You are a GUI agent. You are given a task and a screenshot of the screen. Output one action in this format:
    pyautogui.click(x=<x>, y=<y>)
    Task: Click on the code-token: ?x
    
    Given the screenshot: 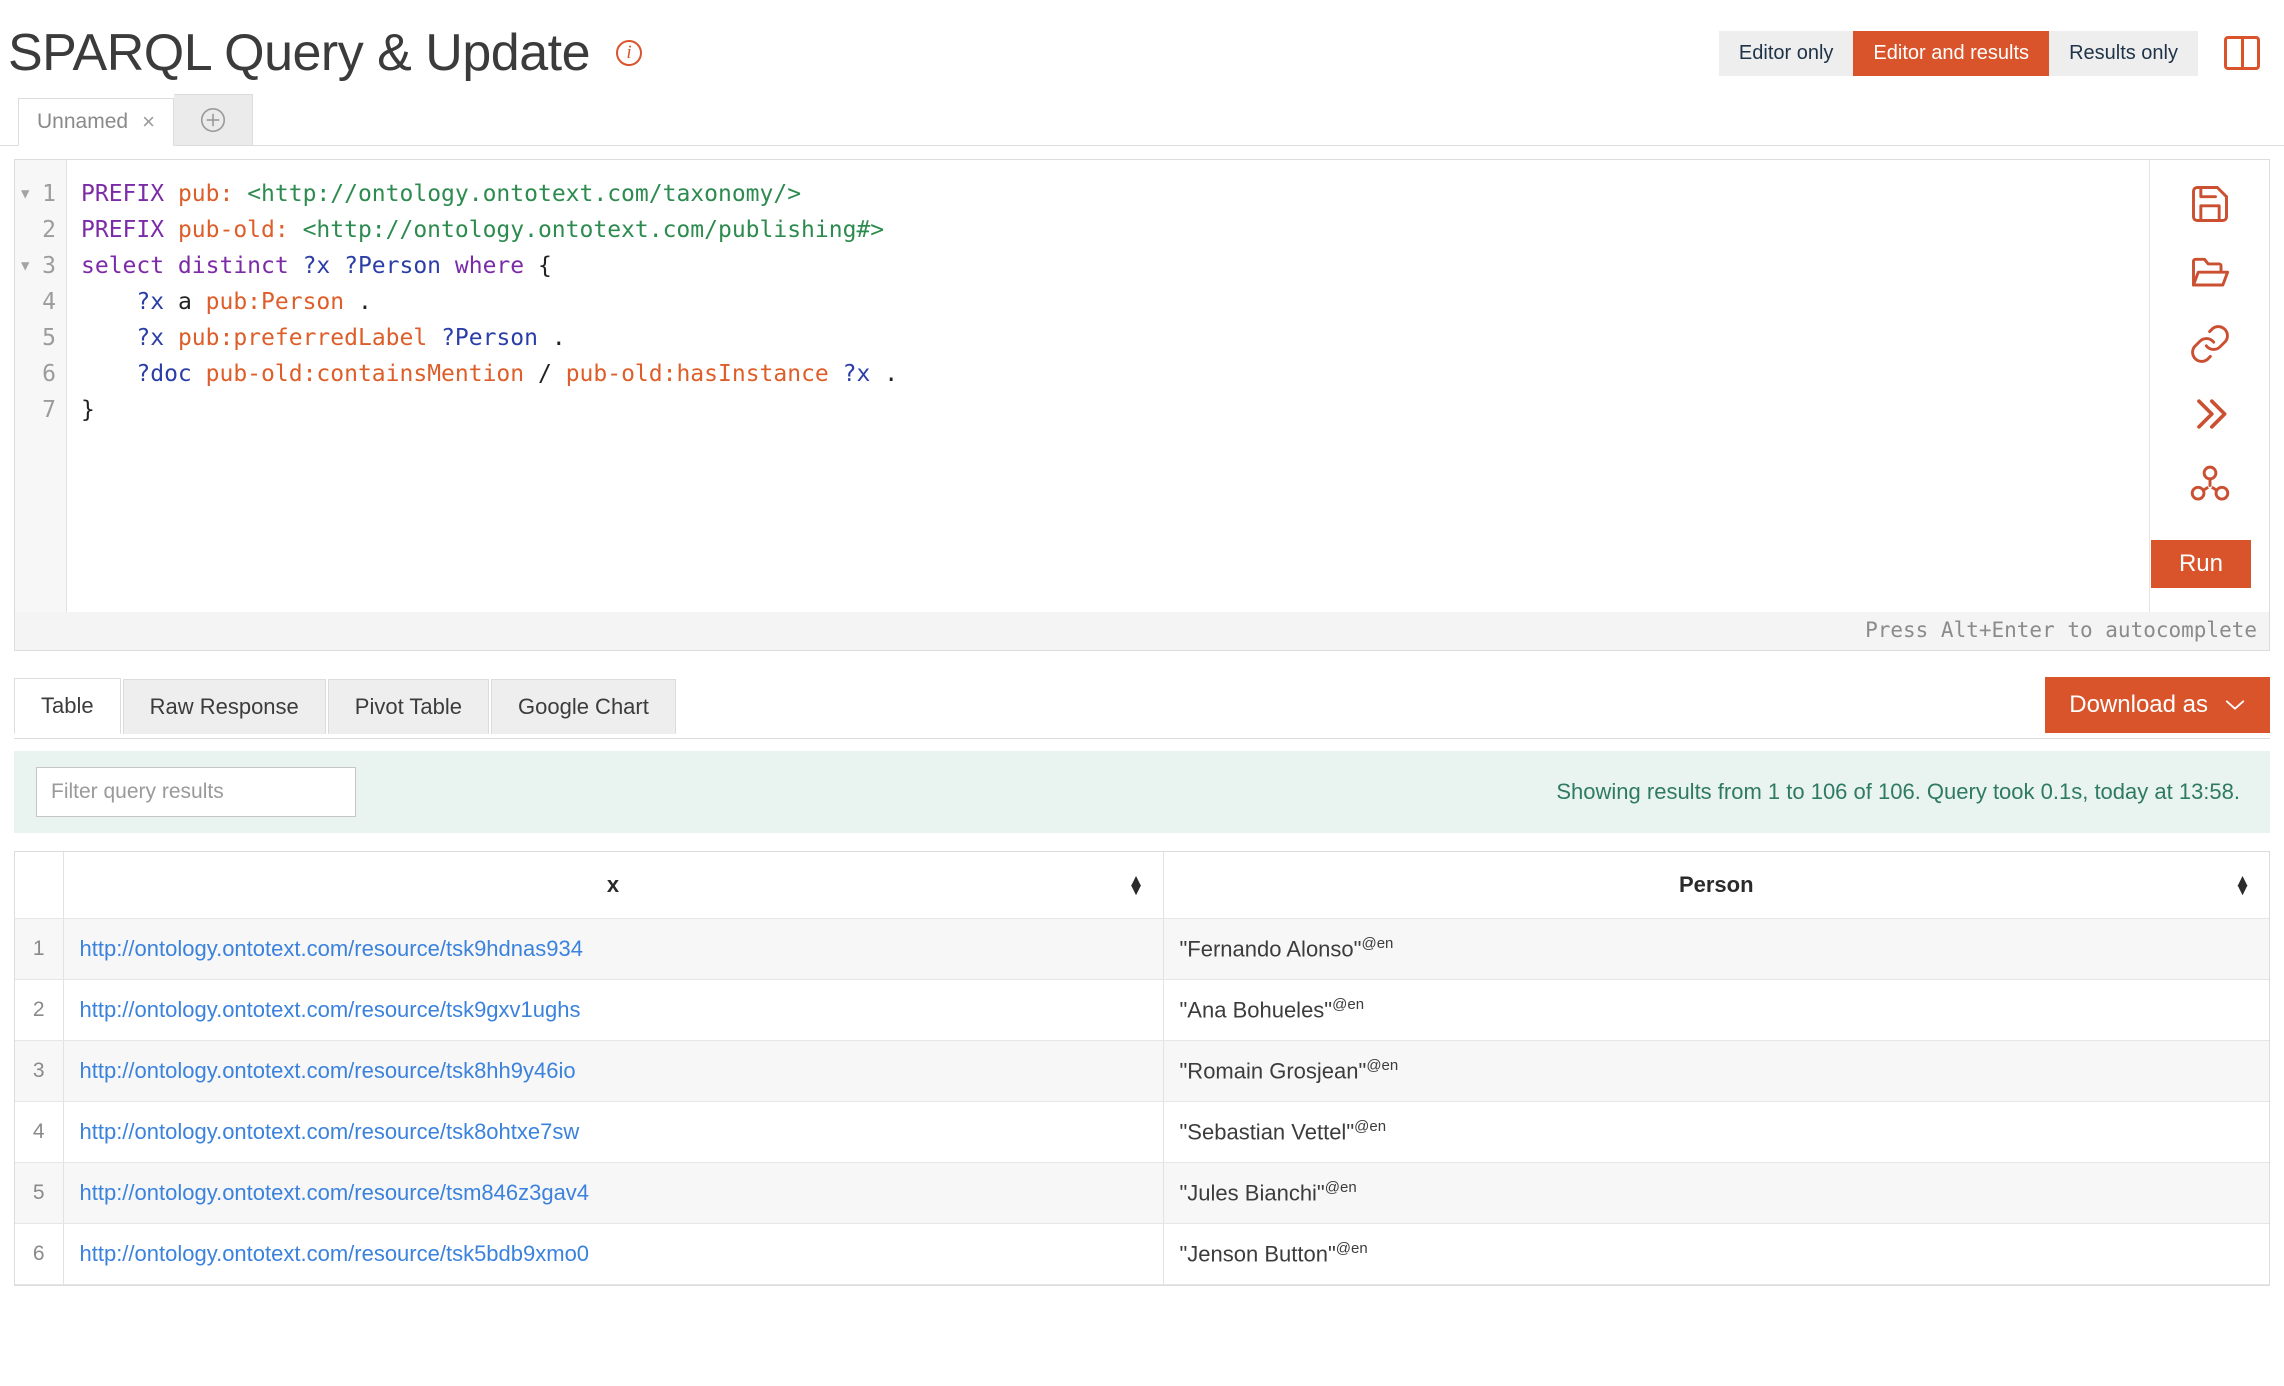 What is the action you would take?
    pyautogui.click(x=856, y=374)
    